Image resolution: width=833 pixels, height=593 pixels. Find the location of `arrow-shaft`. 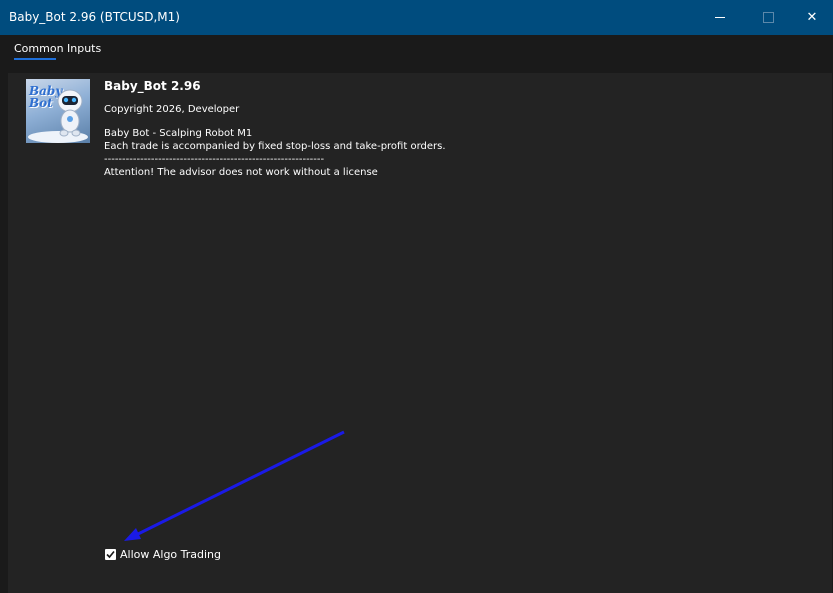

arrow-shaft is located at coordinates (240, 483).